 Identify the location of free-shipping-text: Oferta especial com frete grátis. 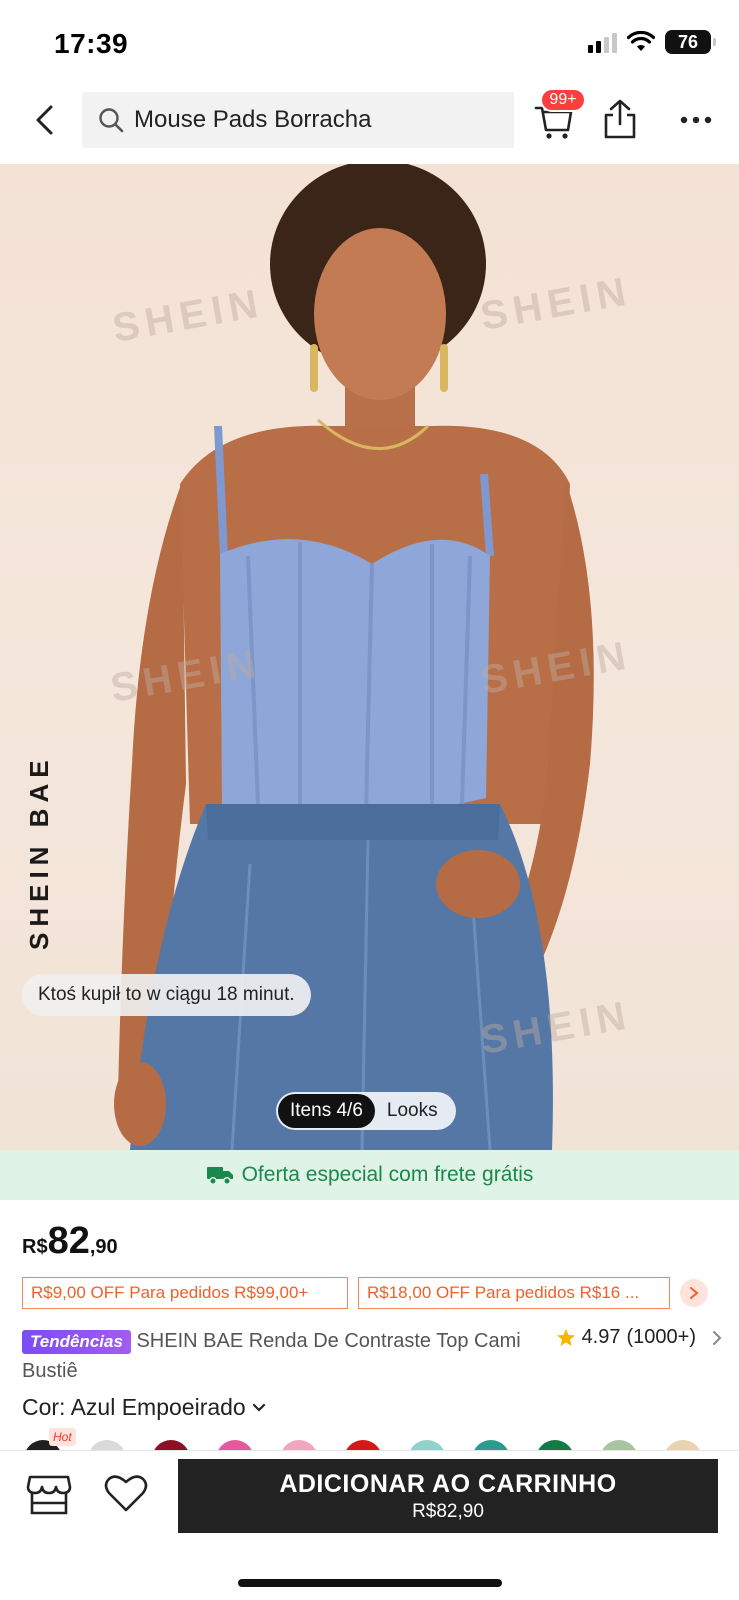
(387, 1174).